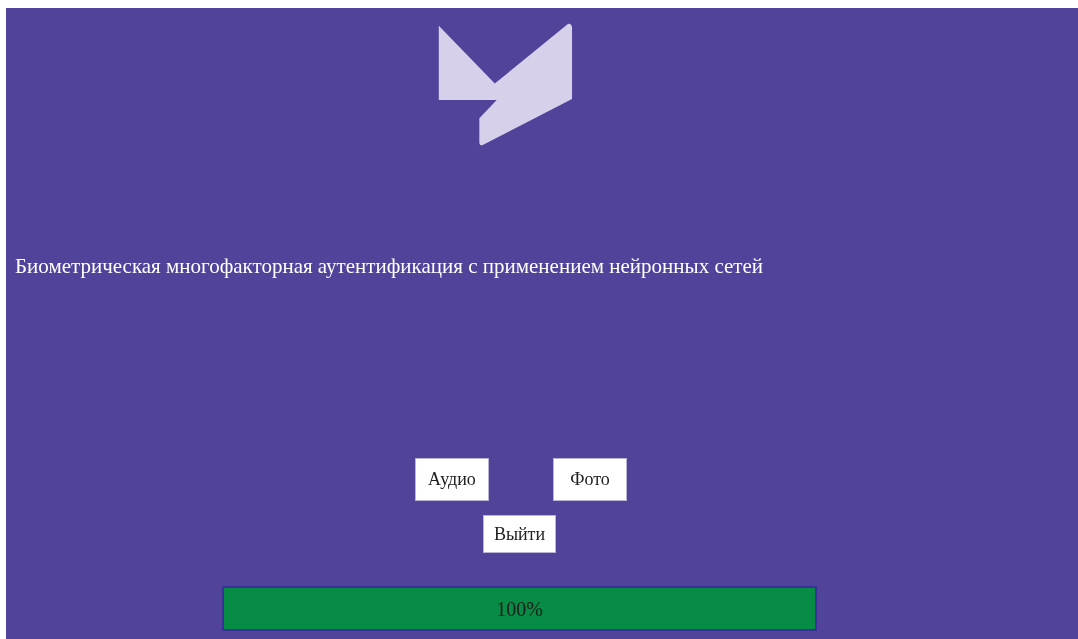 The width and height of the screenshot is (1078, 639). What do you see at coordinates (452, 479) in the screenshot?
I see `mode-button: Аудио` at bounding box center [452, 479].